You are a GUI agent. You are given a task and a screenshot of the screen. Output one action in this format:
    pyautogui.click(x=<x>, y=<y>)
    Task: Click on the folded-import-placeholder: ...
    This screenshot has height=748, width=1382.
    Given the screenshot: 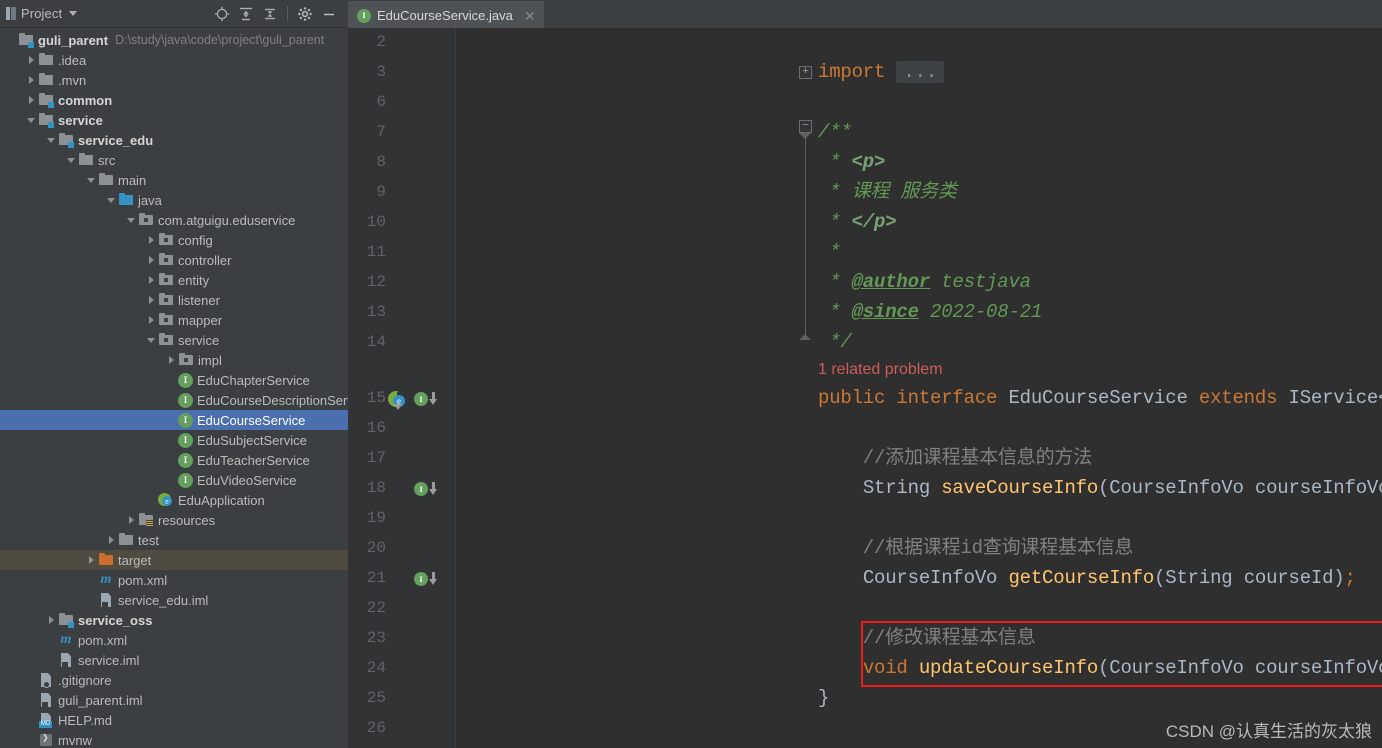 What is the action you would take?
    pyautogui.click(x=920, y=72)
    